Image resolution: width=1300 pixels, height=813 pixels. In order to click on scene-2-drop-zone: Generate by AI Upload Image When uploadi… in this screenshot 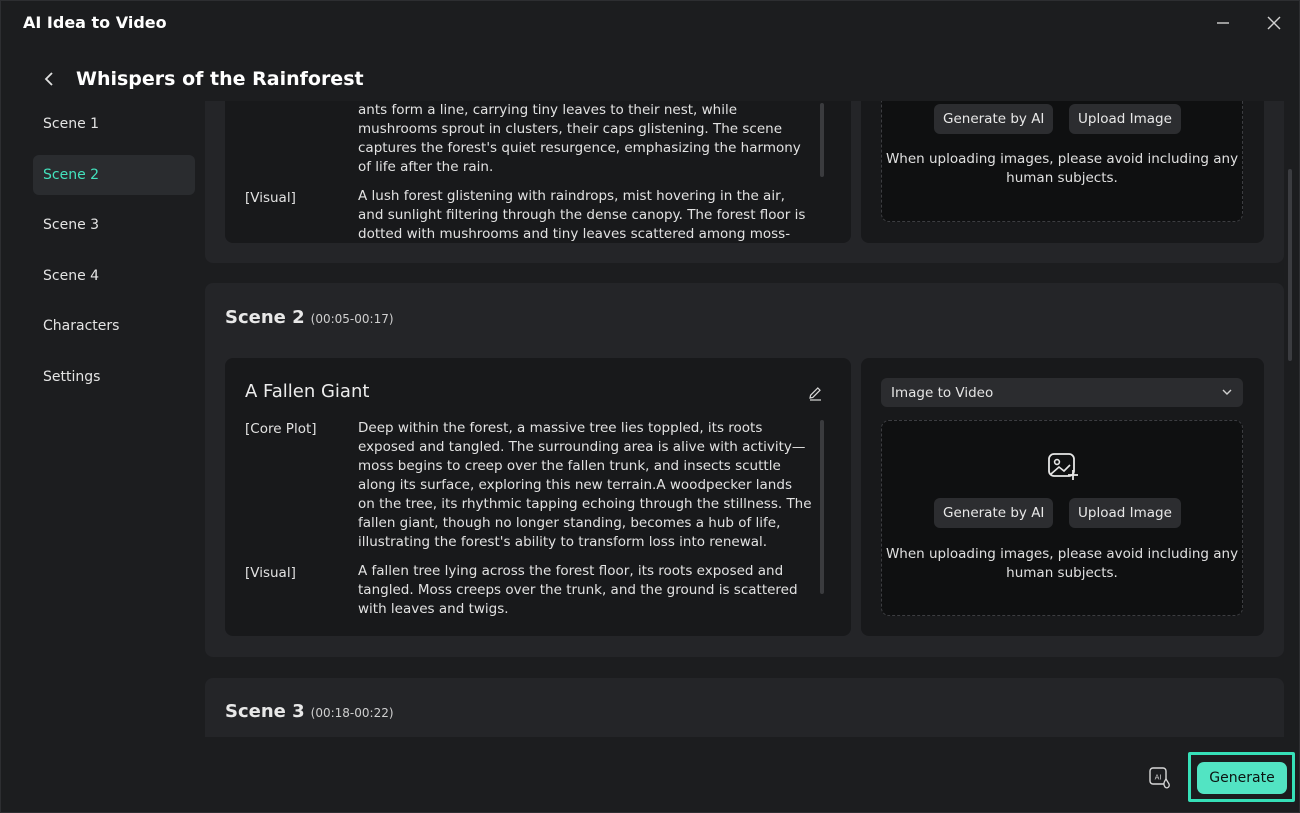, I will do `click(1062, 518)`.